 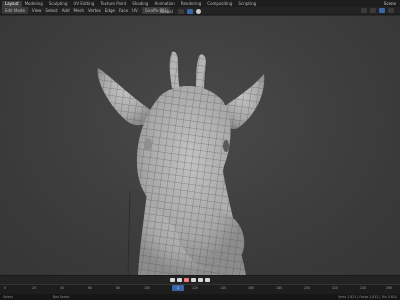 I want to click on playback-controls, so click(x=190, y=280).